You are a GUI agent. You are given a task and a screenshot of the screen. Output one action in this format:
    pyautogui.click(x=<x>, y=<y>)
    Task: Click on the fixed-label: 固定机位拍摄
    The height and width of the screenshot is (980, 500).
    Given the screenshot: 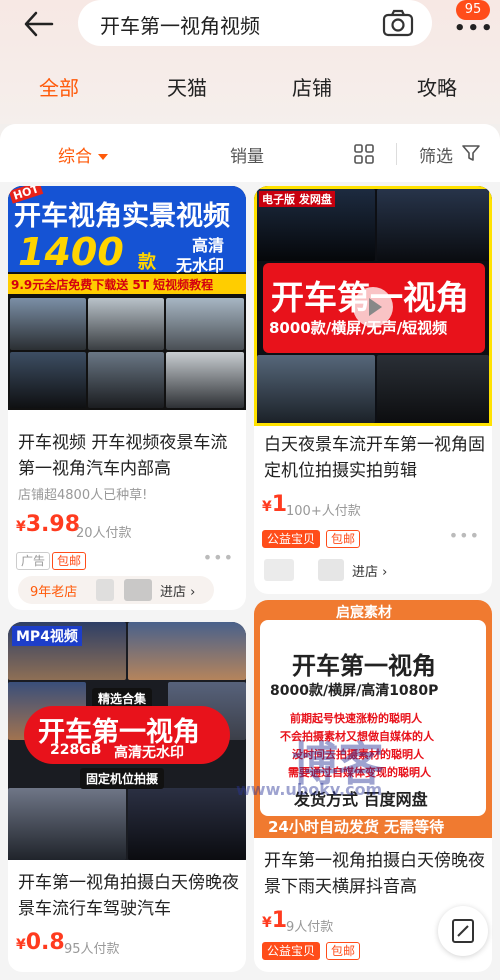 What is the action you would take?
    pyautogui.click(x=122, y=778)
    